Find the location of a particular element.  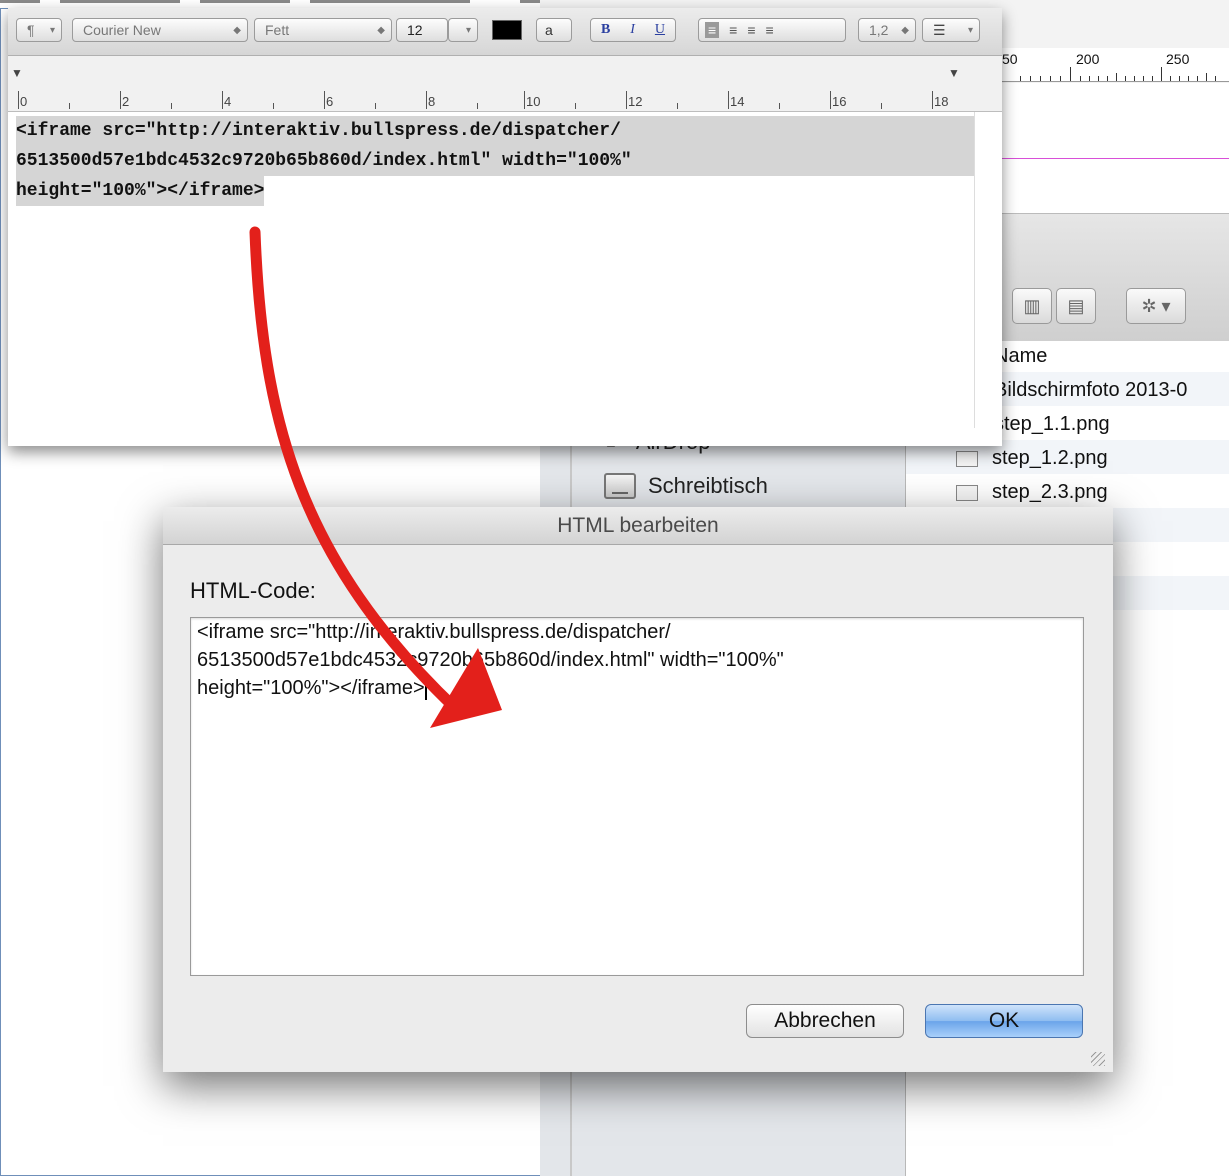

left-indent-marker-icon: ▼ is located at coordinates (17, 73).